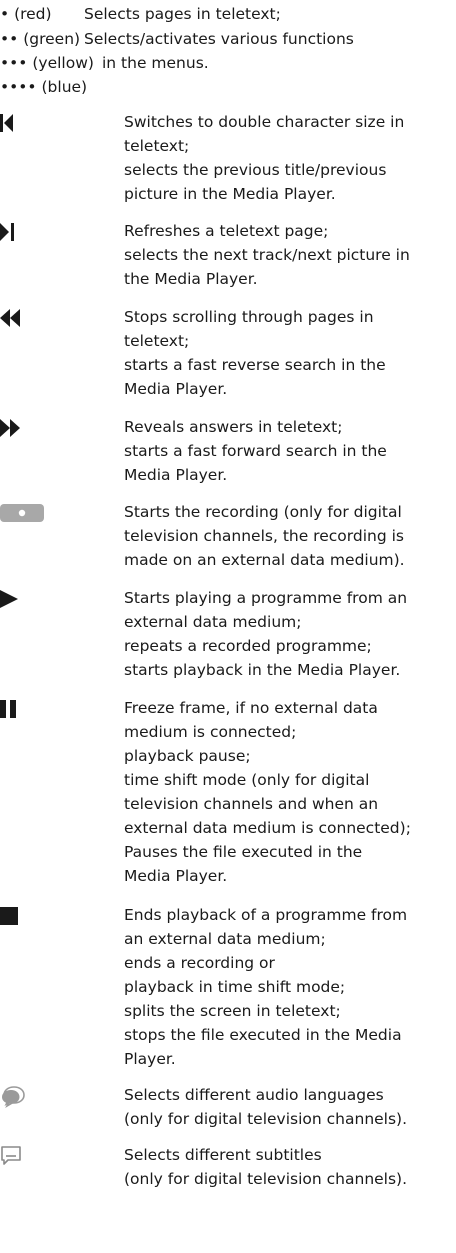  What do you see at coordinates (262, 670) in the screenshot?
I see `description-line: starts playback in the Media Player.` at bounding box center [262, 670].